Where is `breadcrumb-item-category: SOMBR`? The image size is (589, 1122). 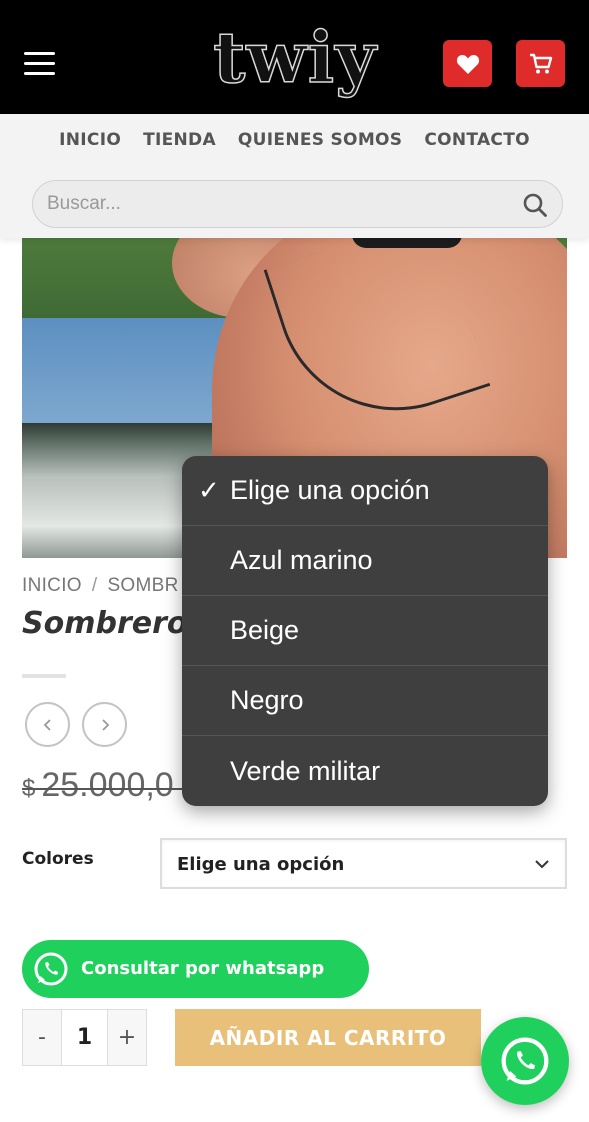
breadcrumb-item-category: SOMBR is located at coordinates (142, 585).